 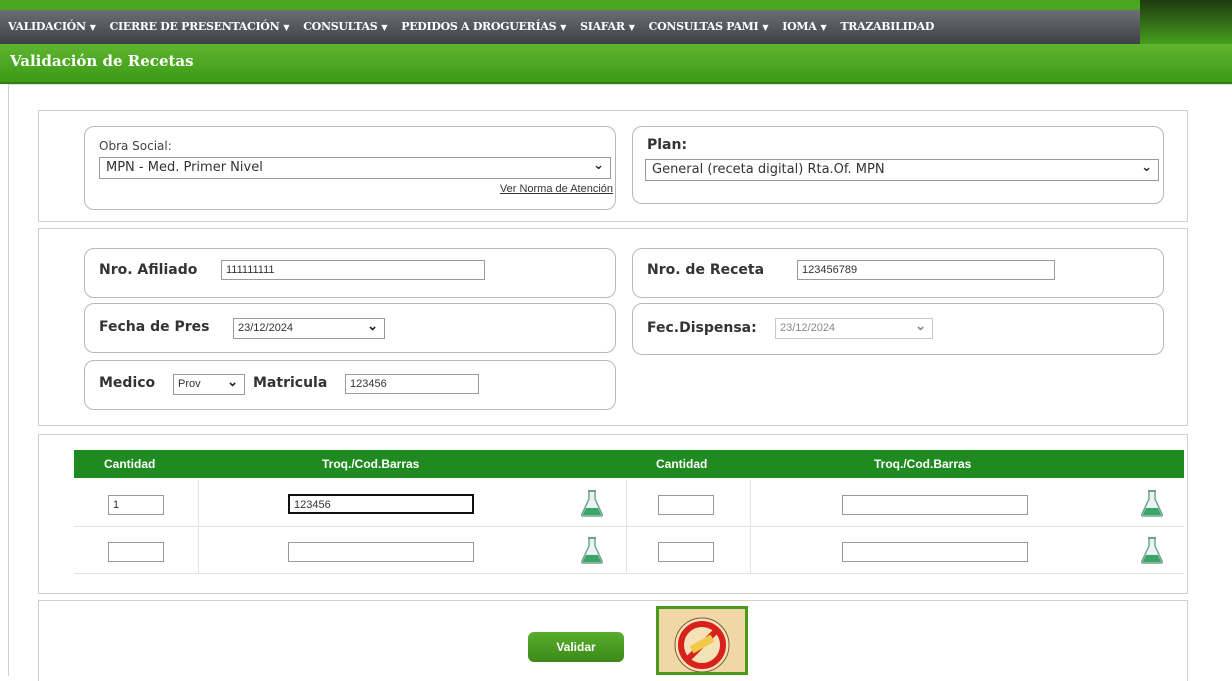 I want to click on plan-select: General (receta digital) Rta.Of. MPN ⌄, so click(x=902, y=170).